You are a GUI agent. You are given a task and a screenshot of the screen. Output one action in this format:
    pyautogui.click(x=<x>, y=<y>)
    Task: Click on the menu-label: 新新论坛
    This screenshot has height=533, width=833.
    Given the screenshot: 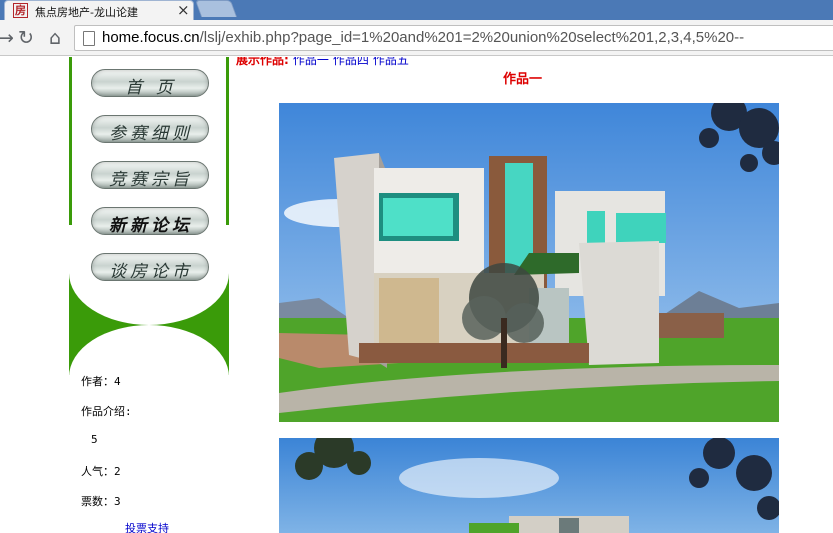 What is the action you would take?
    pyautogui.click(x=151, y=226)
    